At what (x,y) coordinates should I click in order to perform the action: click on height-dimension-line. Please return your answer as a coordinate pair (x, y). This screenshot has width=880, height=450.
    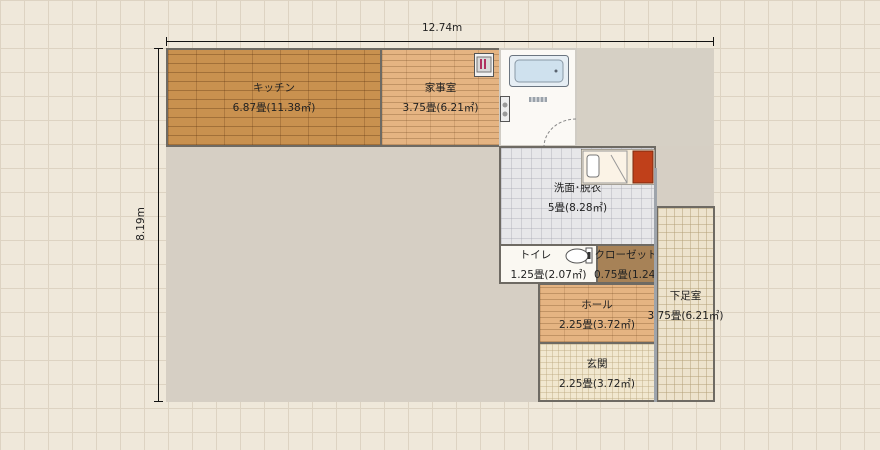
    Looking at the image, I should click on (158, 225).